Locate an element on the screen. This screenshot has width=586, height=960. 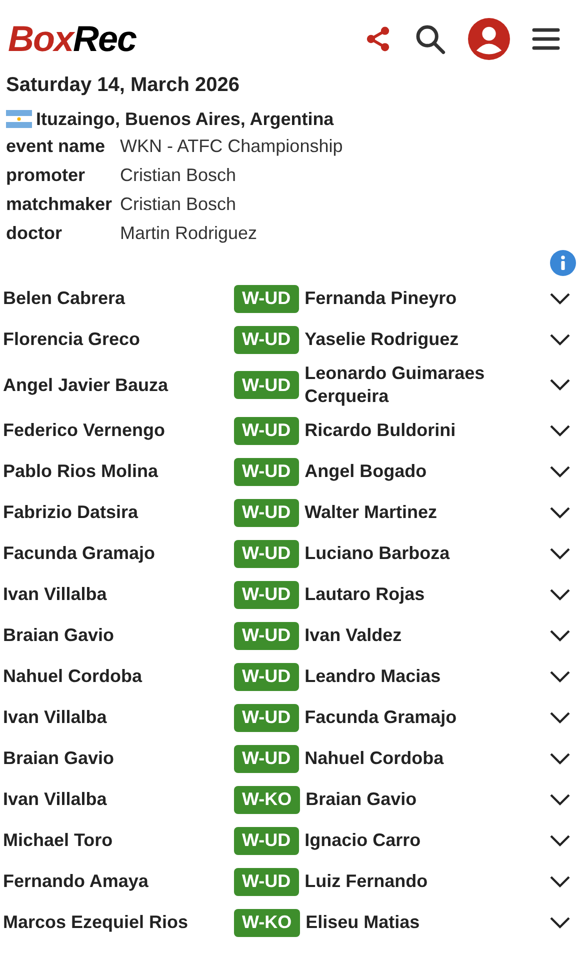
opponent-name: Facunda Gramajo is located at coordinates (419, 717).